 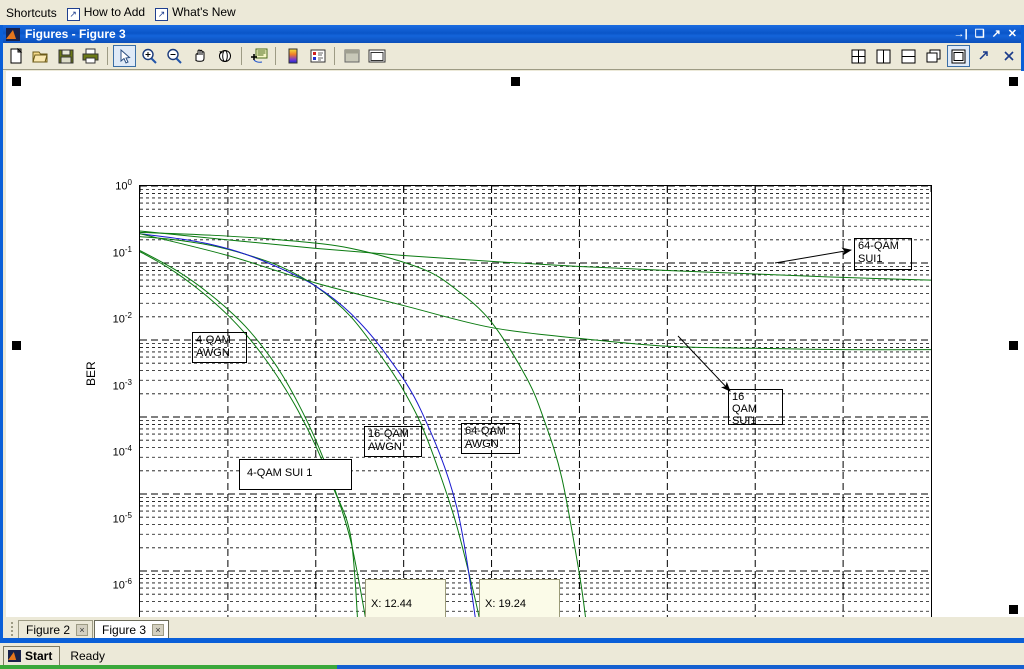 I want to click on tile-vertical-icon, so click(x=883, y=56).